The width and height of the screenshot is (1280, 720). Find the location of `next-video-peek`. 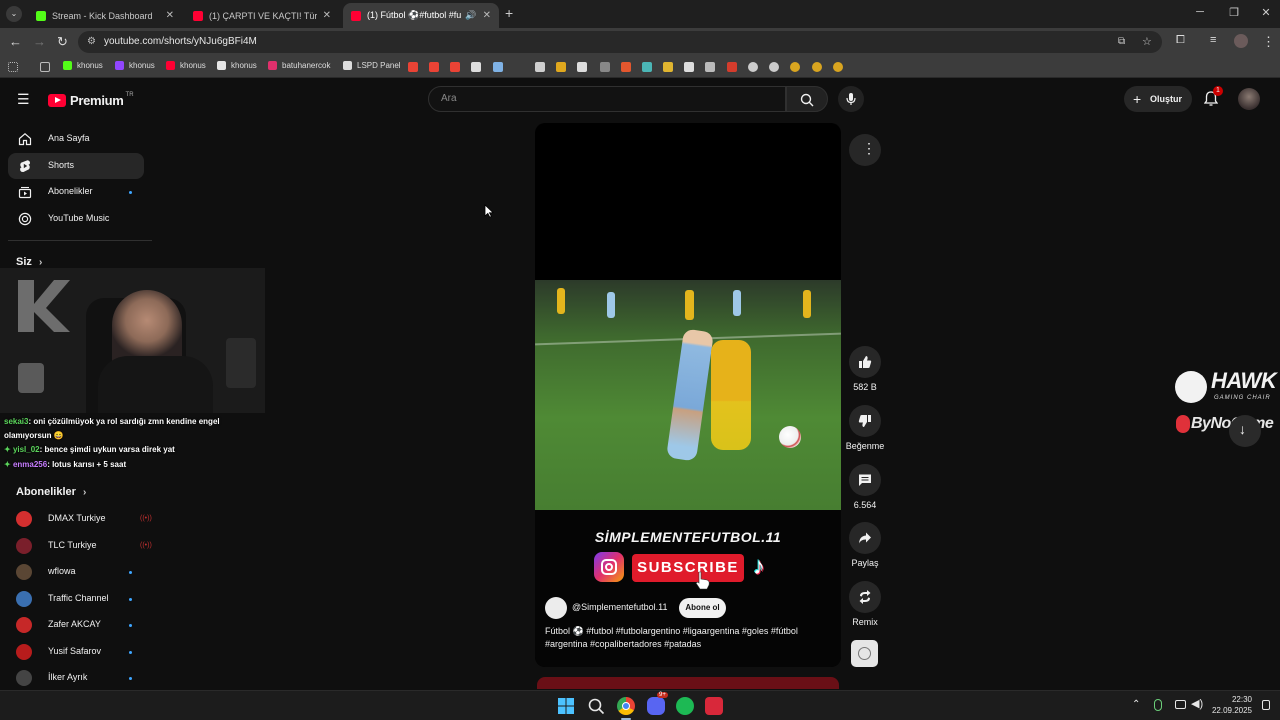

next-video-peek is located at coordinates (688, 683).